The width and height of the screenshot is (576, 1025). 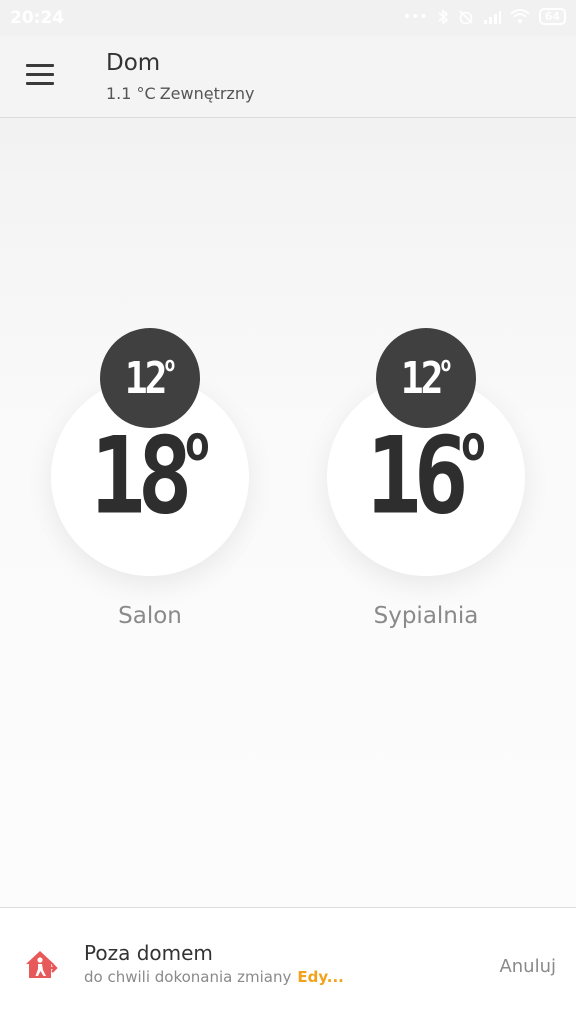 What do you see at coordinates (150, 616) in the screenshot?
I see `room-name: Salon` at bounding box center [150, 616].